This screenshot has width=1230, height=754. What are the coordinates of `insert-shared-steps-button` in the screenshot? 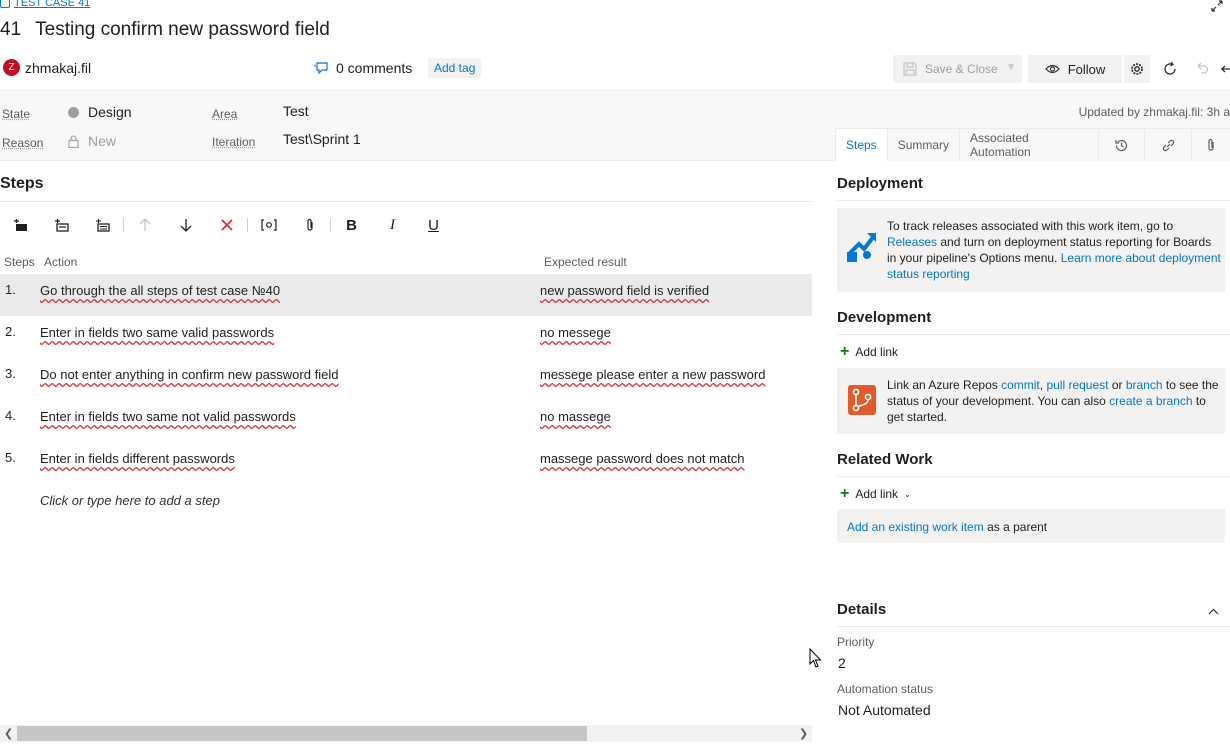 It's located at (61, 225).